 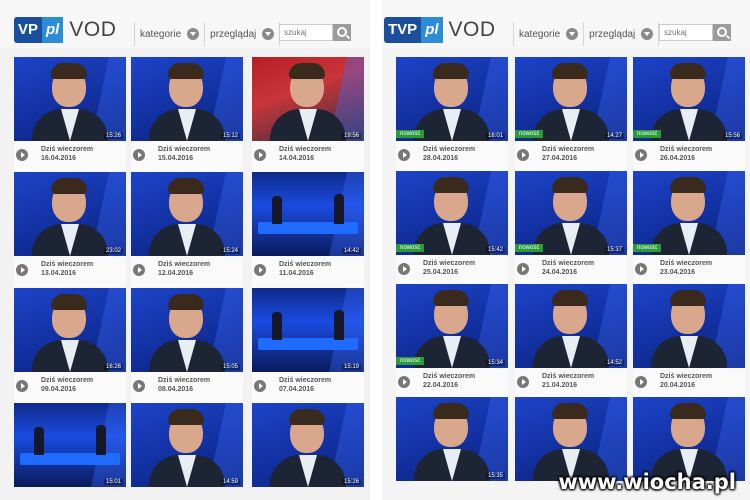 What do you see at coordinates (560, 272) in the screenshot?
I see `video-date: 24.04.2016` at bounding box center [560, 272].